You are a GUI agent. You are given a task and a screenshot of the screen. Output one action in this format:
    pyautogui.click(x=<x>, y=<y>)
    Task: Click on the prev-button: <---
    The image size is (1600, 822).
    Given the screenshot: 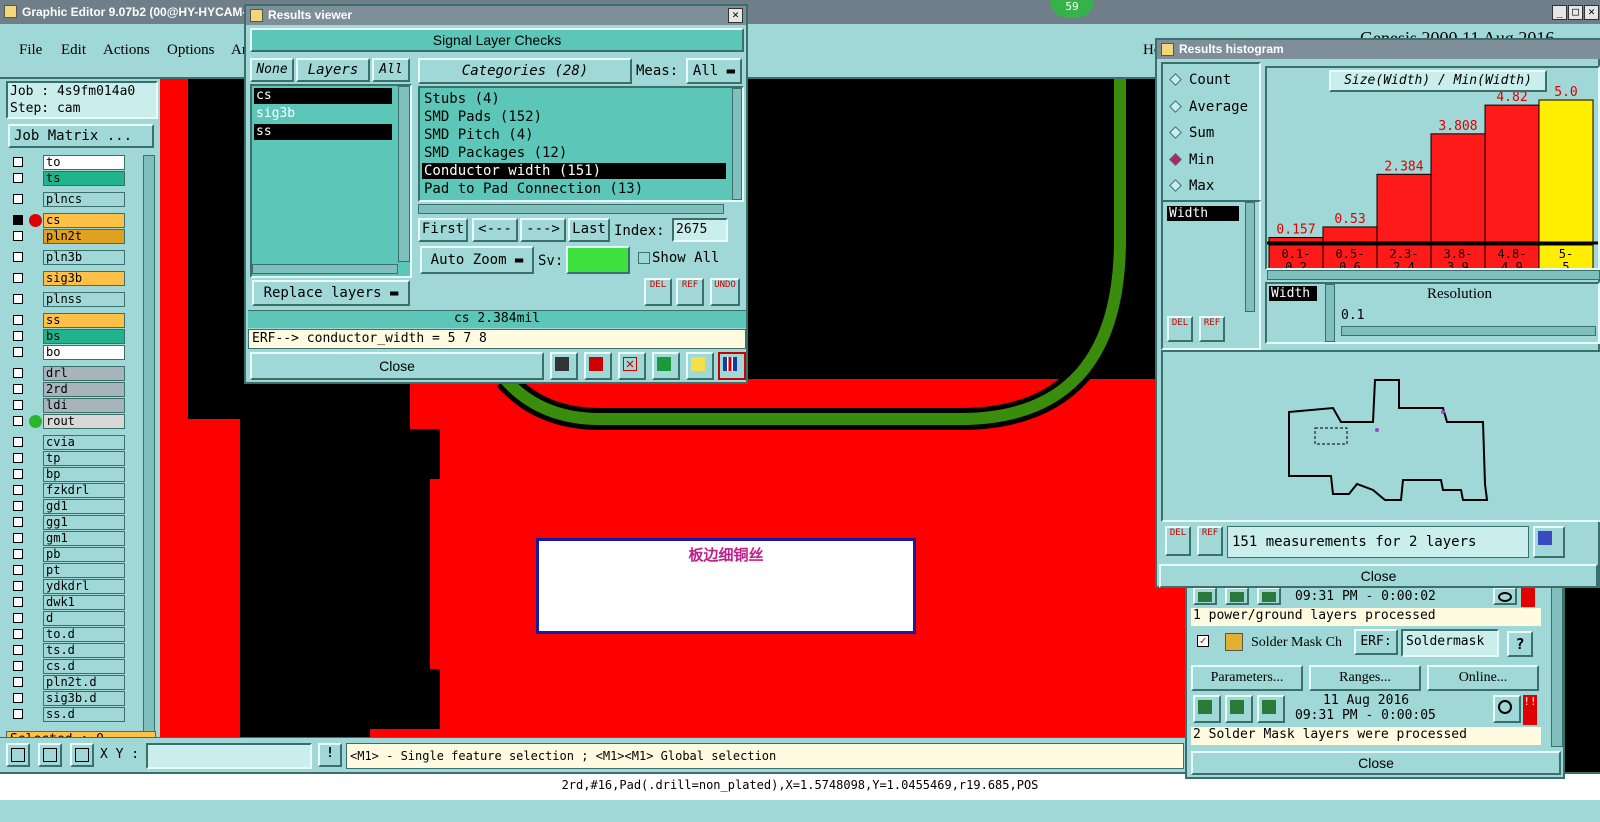 What is the action you would take?
    pyautogui.click(x=495, y=230)
    